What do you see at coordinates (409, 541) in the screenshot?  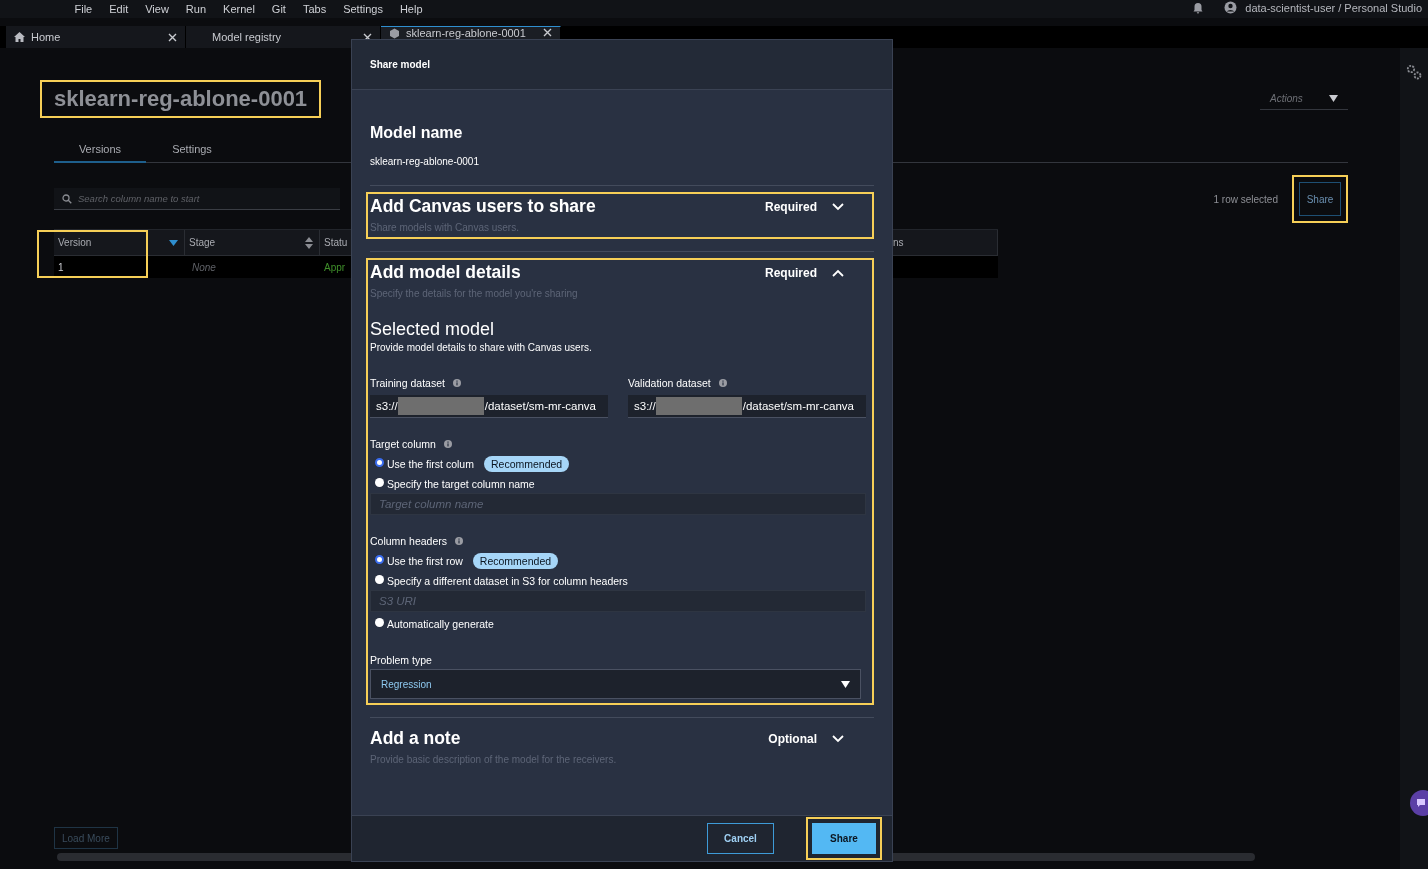 I see `field-label: Column headers` at bounding box center [409, 541].